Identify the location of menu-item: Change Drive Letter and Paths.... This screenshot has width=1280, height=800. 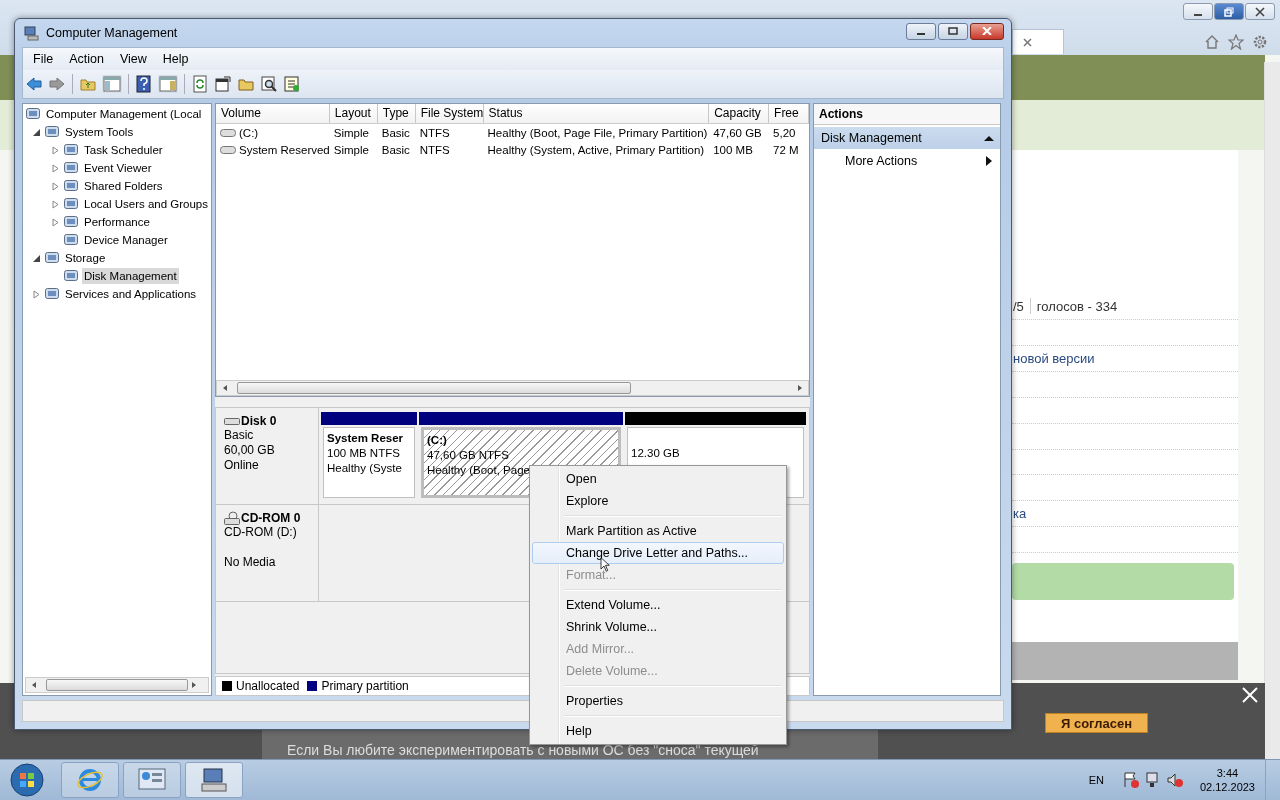
(658, 553).